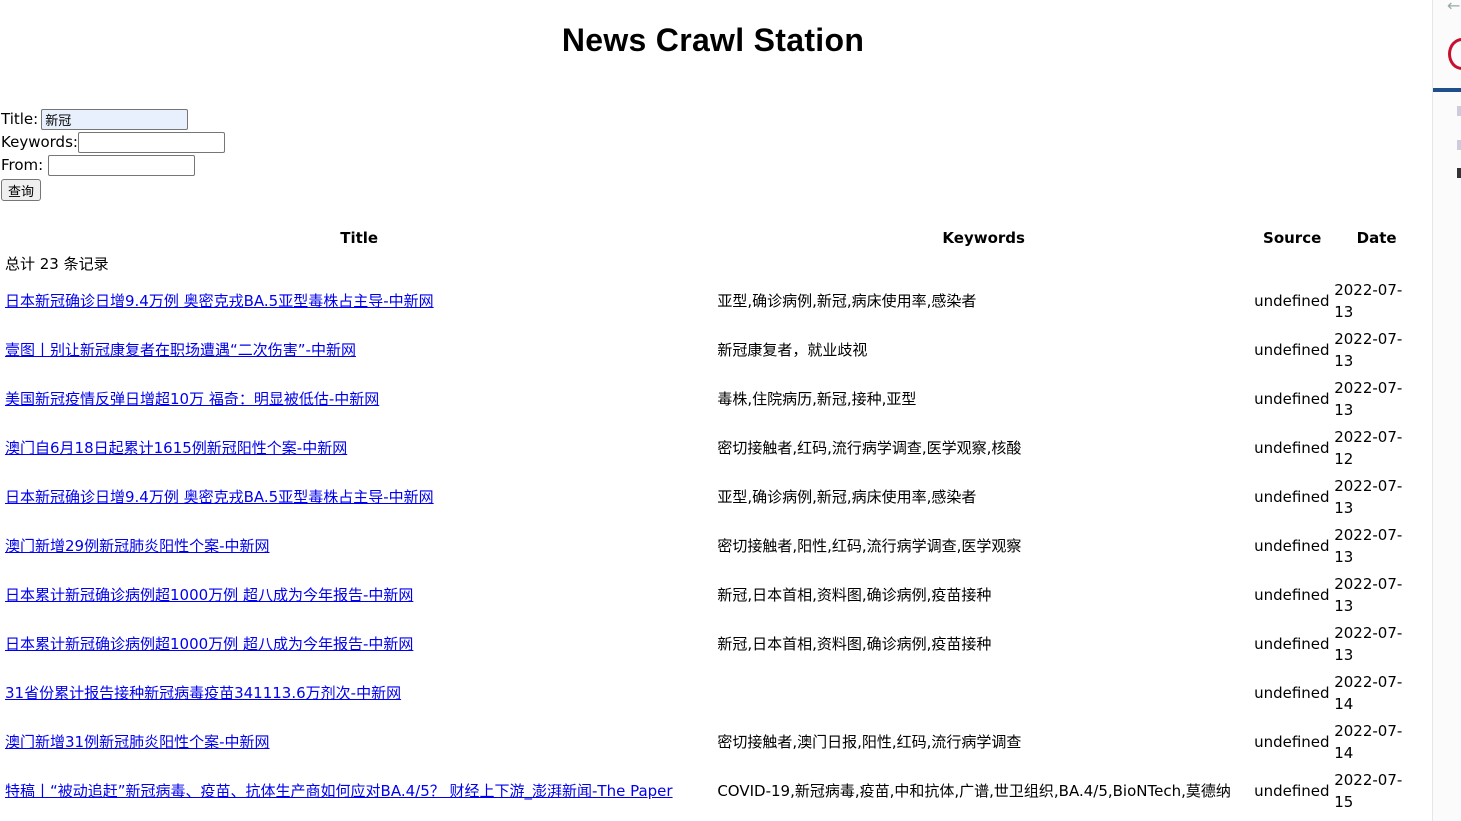  Describe the element at coordinates (869, 742) in the screenshot. I see `keywords-cell: 密切接触者,澳门日报,阳性,红码,流行病学调查` at that location.